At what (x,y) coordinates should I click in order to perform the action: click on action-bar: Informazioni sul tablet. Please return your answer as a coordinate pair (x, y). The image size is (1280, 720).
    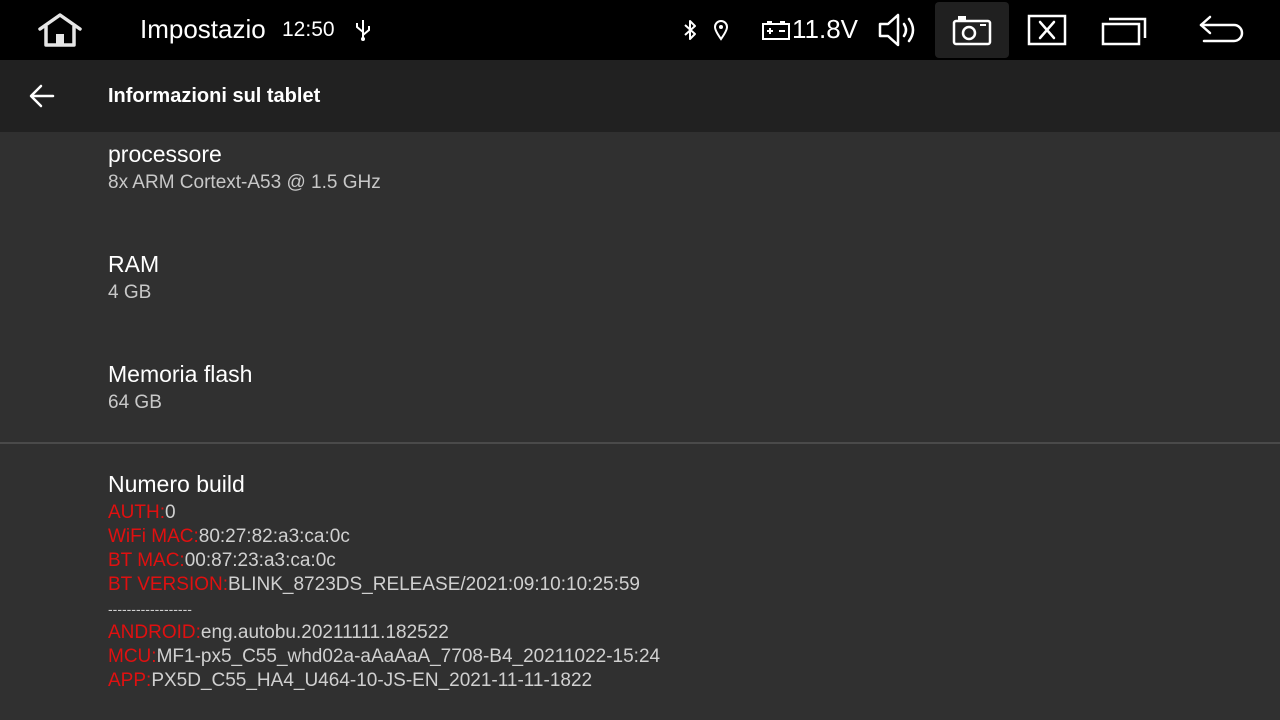
    Looking at the image, I should click on (640, 96).